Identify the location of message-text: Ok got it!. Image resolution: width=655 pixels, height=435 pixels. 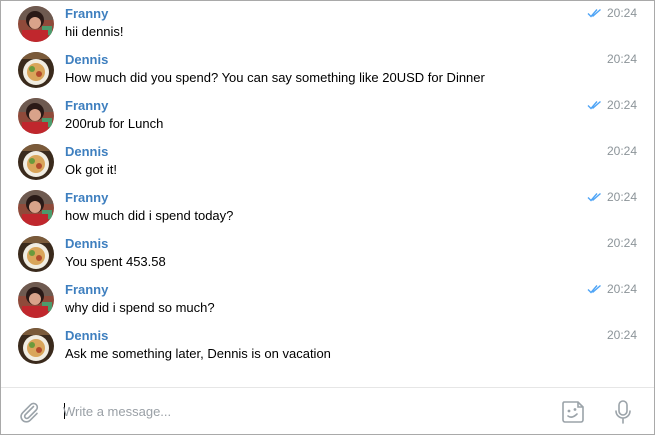
(91, 169).